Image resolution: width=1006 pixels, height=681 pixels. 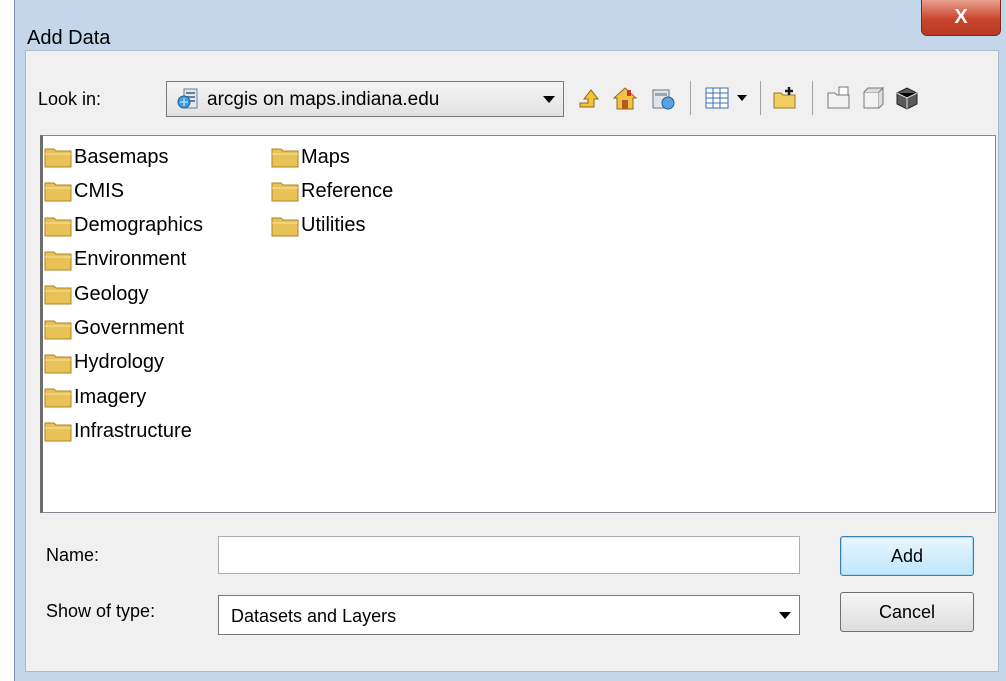 I want to click on new-file-geodatabase-icon, so click(x=839, y=98).